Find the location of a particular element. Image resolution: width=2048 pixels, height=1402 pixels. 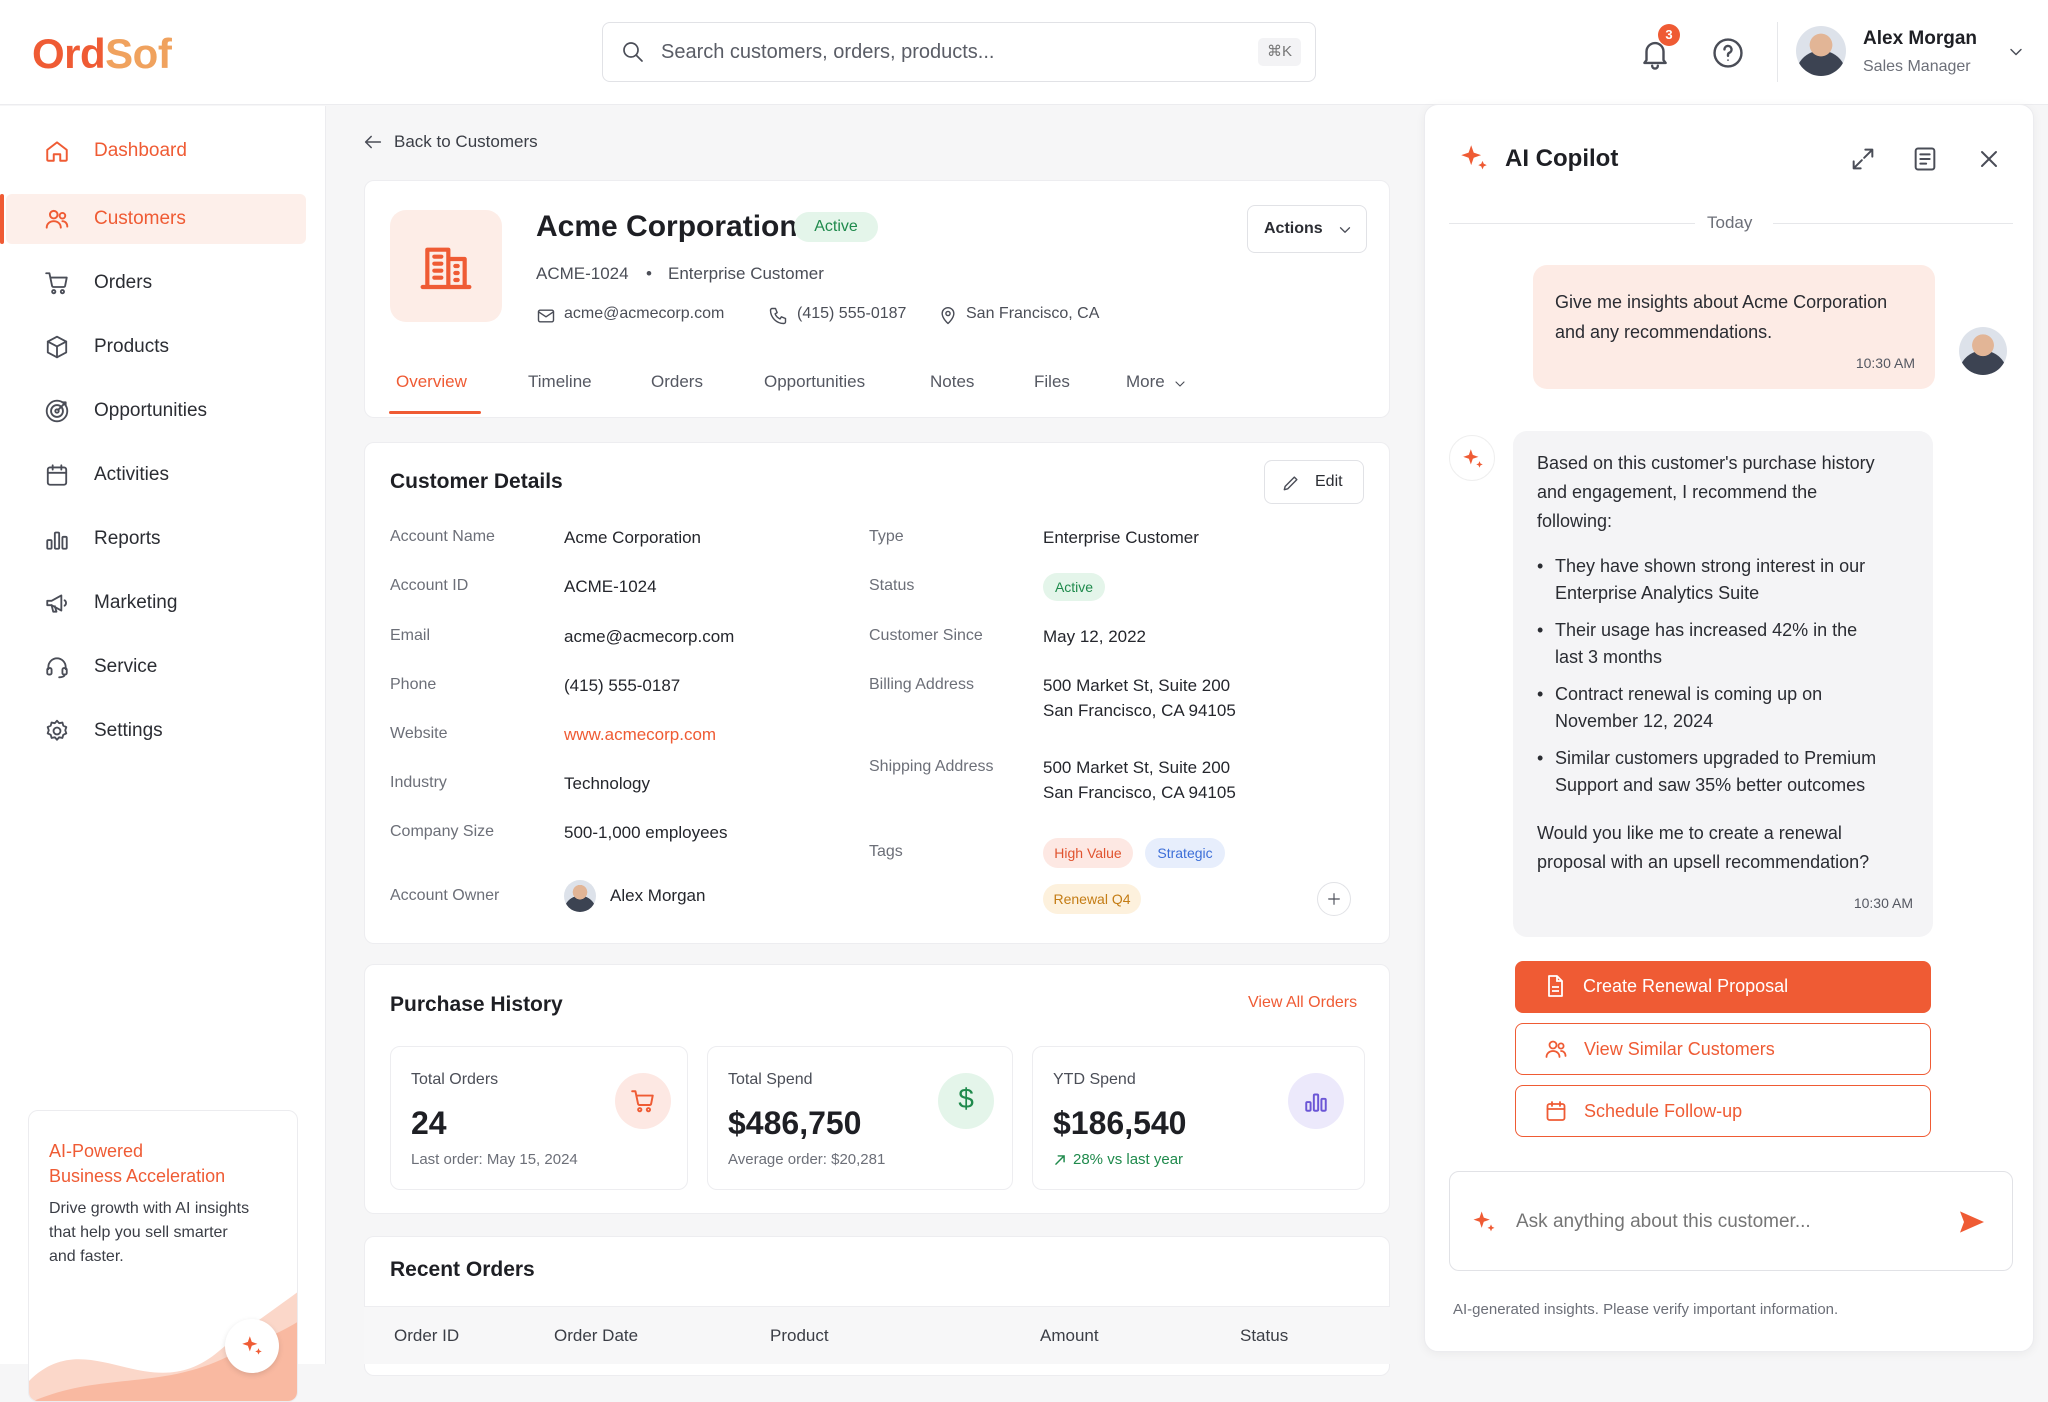

sidebar-item-service: Service is located at coordinates (156, 667).